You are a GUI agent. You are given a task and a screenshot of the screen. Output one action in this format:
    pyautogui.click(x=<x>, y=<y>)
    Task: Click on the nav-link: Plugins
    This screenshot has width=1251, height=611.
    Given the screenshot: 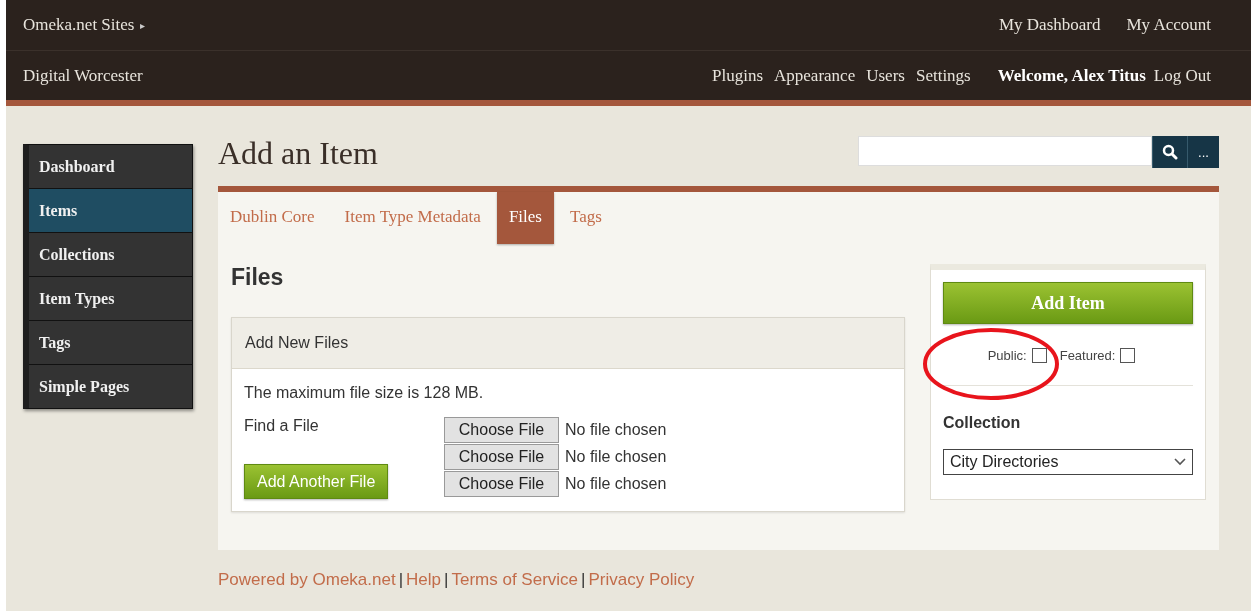 What is the action you would take?
    pyautogui.click(x=738, y=75)
    